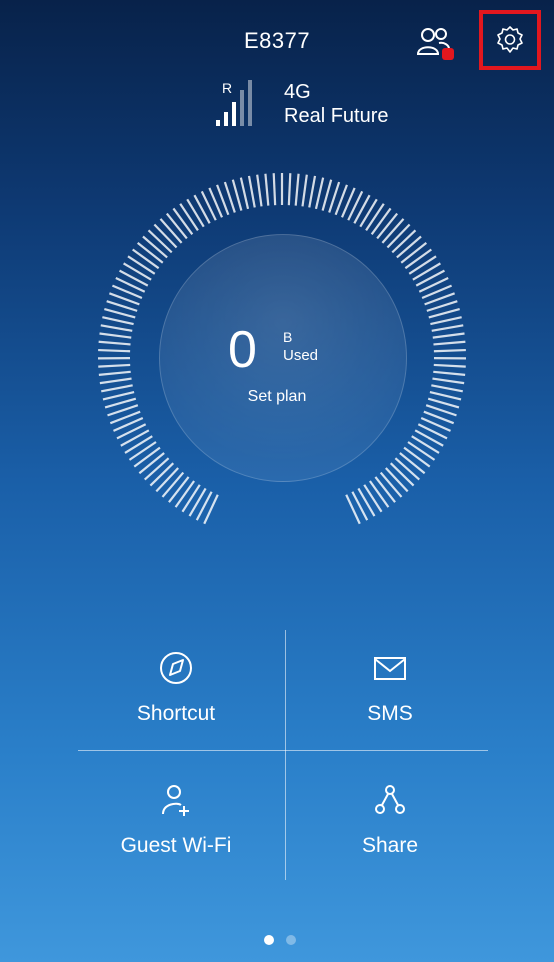 Image resolution: width=554 pixels, height=962 pixels. I want to click on share-label: Share, so click(390, 845).